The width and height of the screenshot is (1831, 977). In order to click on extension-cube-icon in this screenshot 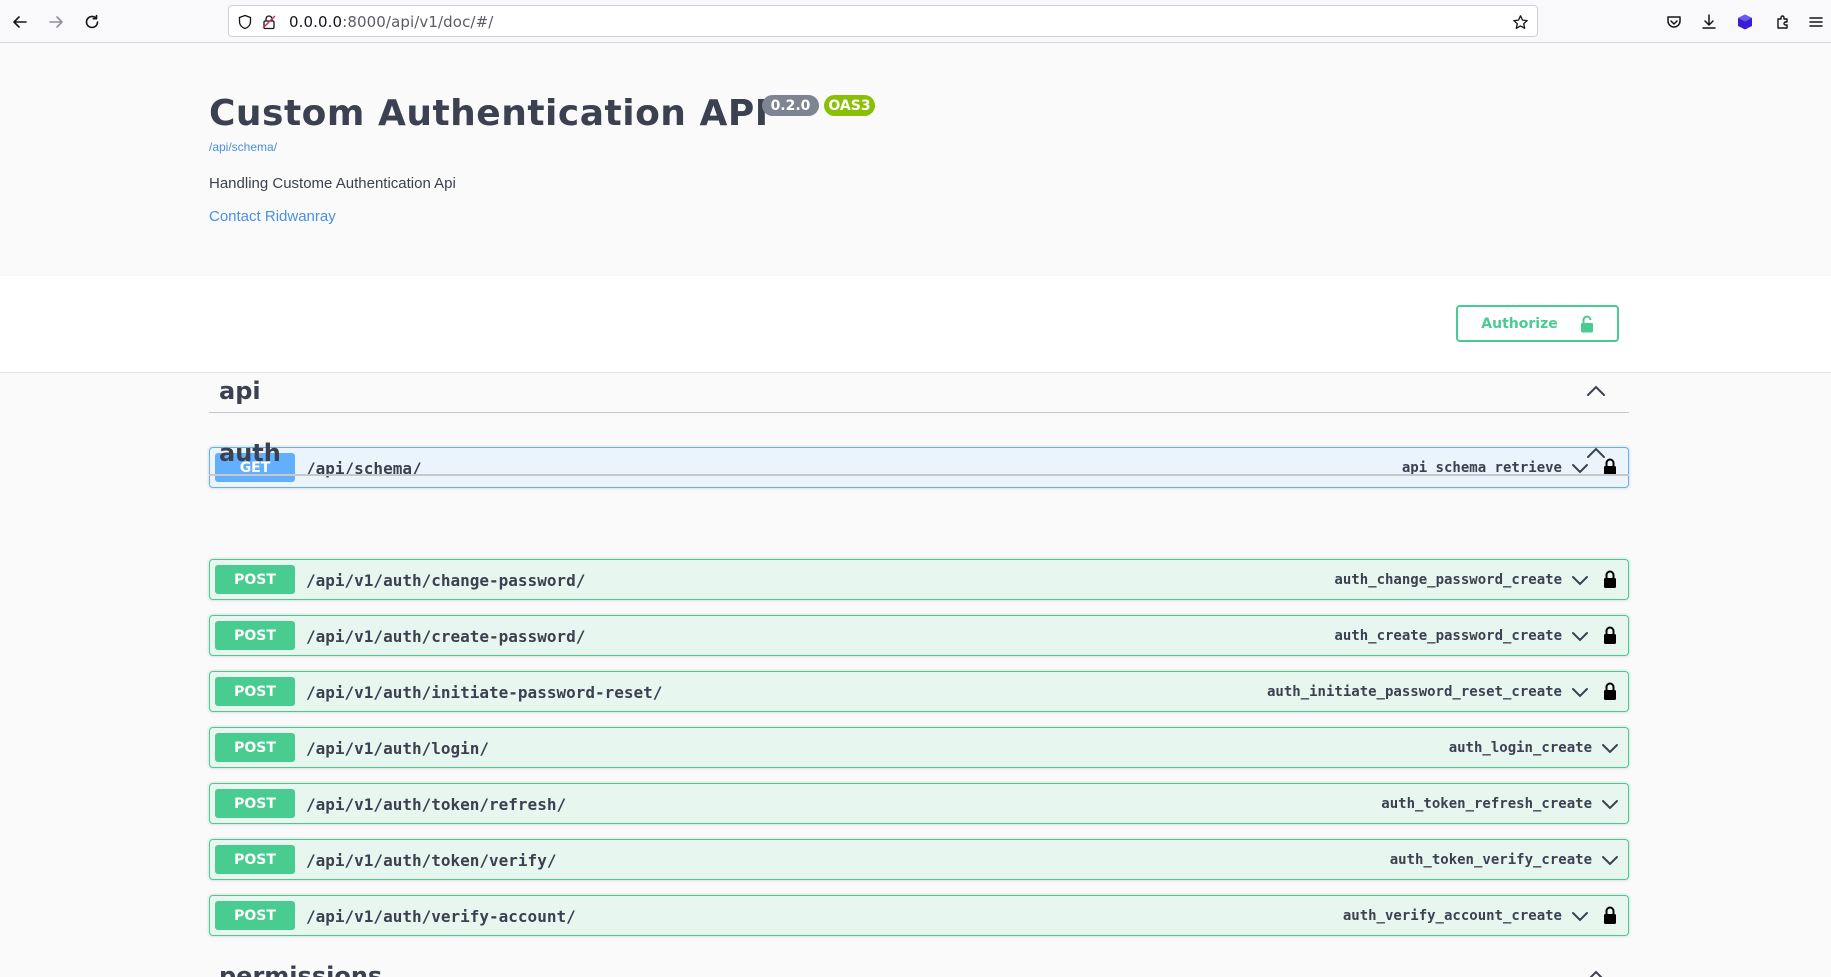, I will do `click(1745, 22)`.